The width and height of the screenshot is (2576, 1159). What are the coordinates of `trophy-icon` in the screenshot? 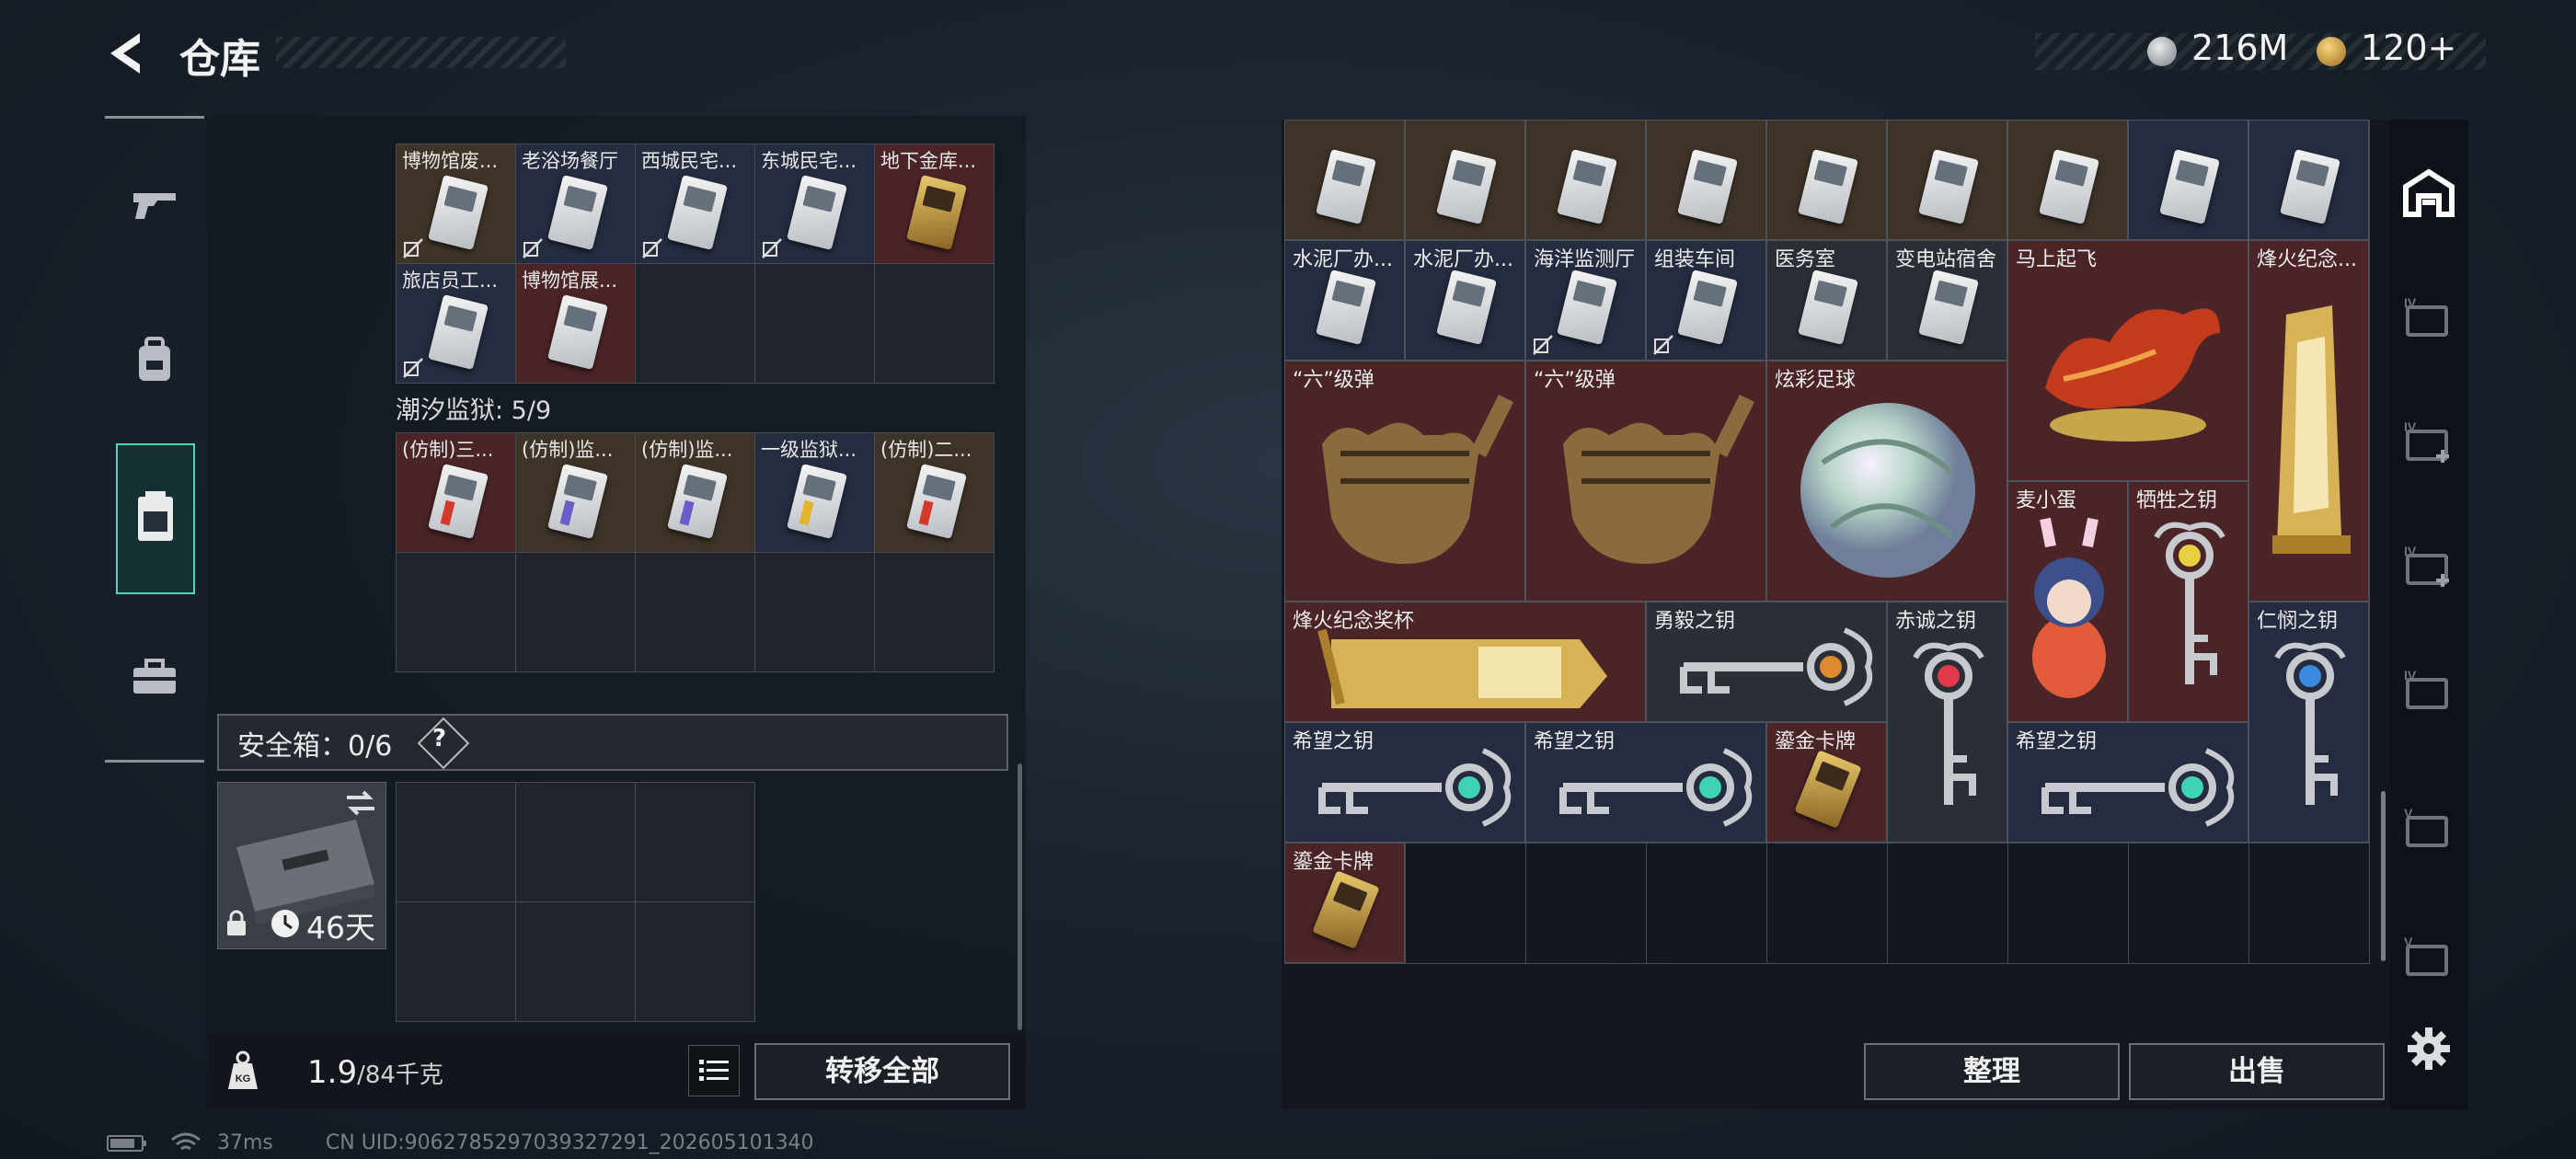 It's located at (2308, 421).